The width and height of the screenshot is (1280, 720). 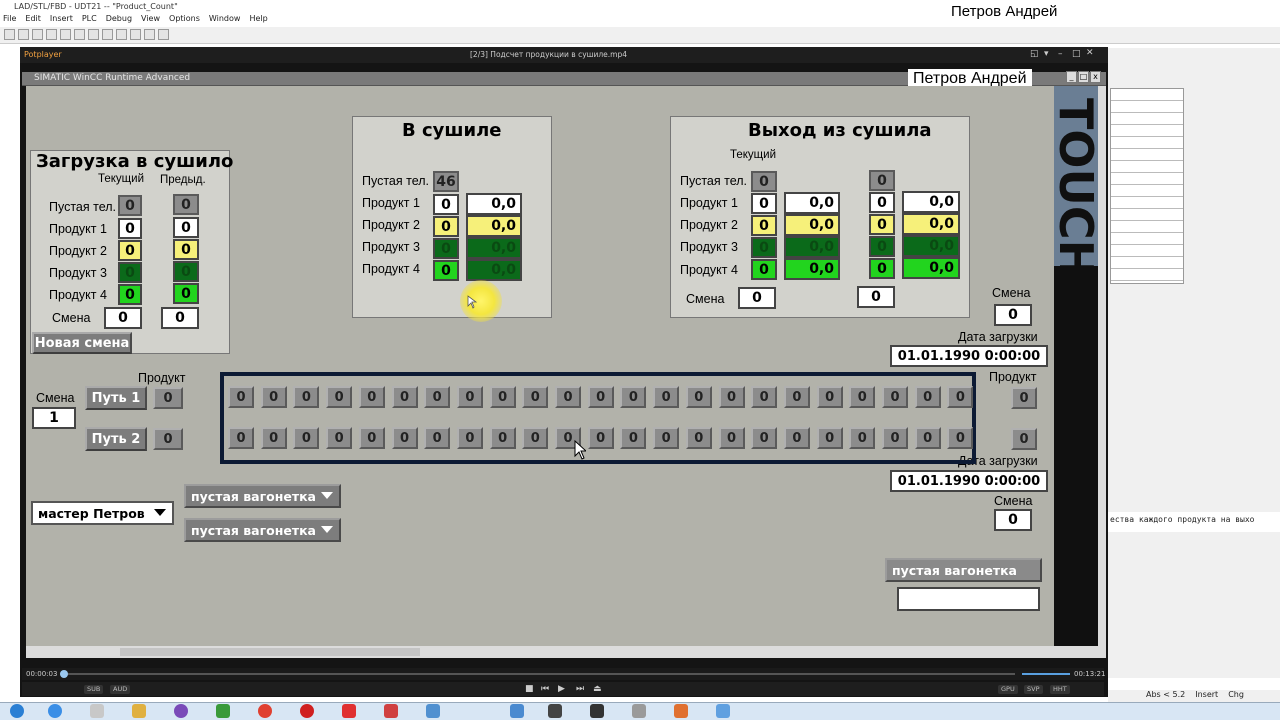 What do you see at coordinates (97, 711) in the screenshot?
I see `explorer-icon` at bounding box center [97, 711].